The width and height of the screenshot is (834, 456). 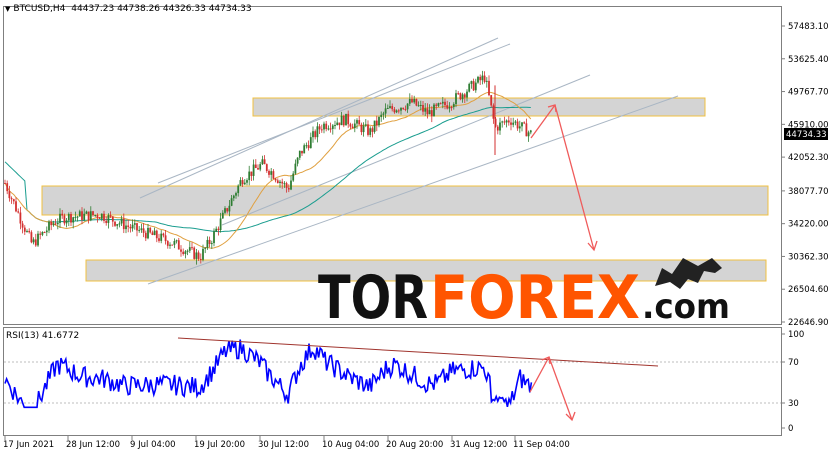 What do you see at coordinates (350, 445) in the screenshot?
I see `time-tick-label: 10 Aug 04:00` at bounding box center [350, 445].